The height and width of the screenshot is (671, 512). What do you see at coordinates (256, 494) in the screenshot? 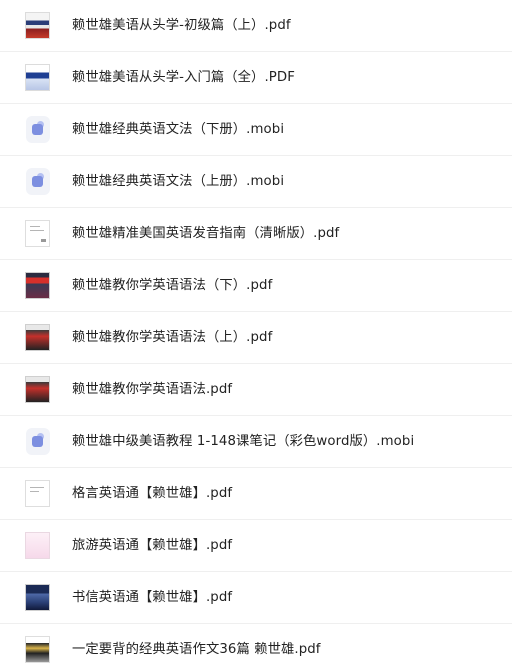
I see `file-row: 格言英语通【赖世雄】.pdf` at bounding box center [256, 494].